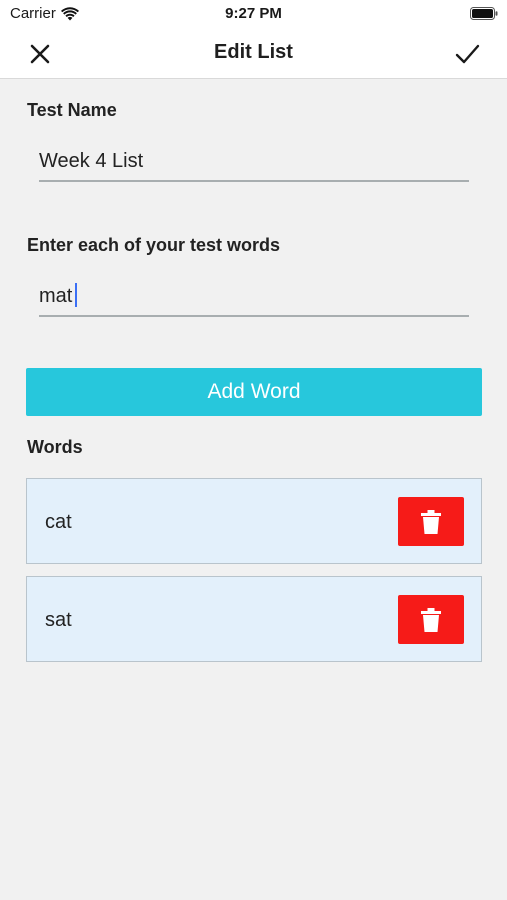 This screenshot has height=900, width=507. What do you see at coordinates (154, 245) in the screenshot?
I see `word-entry-label: Enter each of your test words` at bounding box center [154, 245].